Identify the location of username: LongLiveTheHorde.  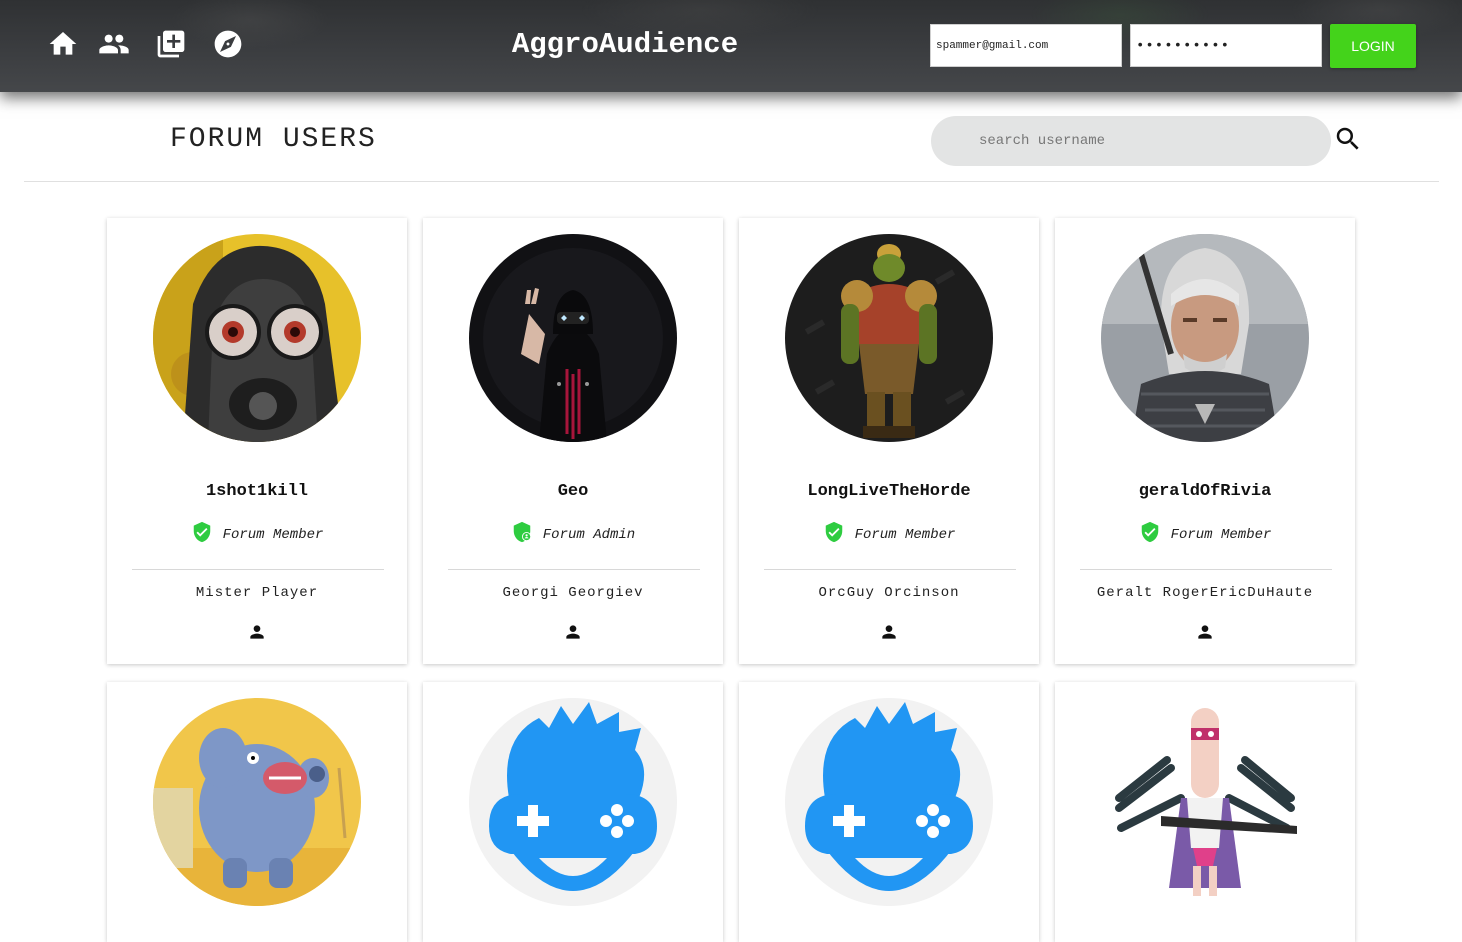
(889, 491).